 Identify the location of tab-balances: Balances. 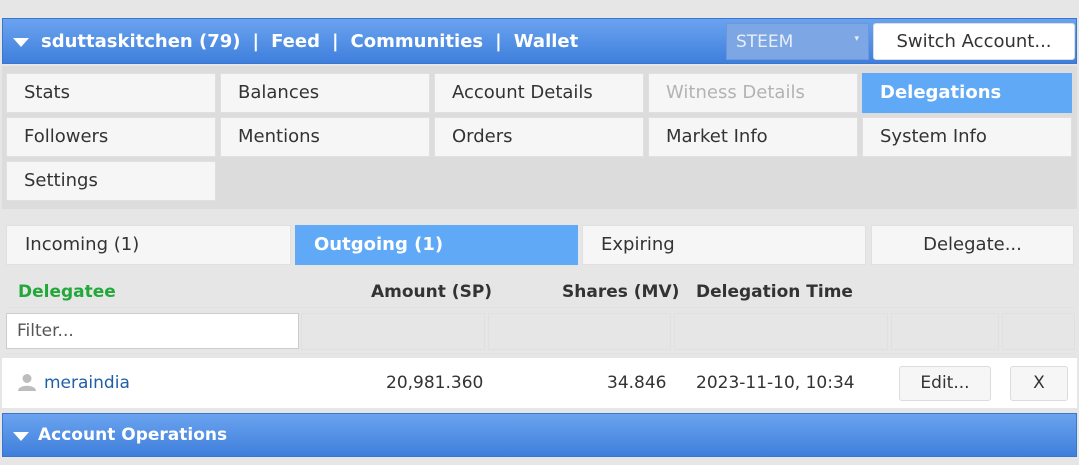
(325, 93).